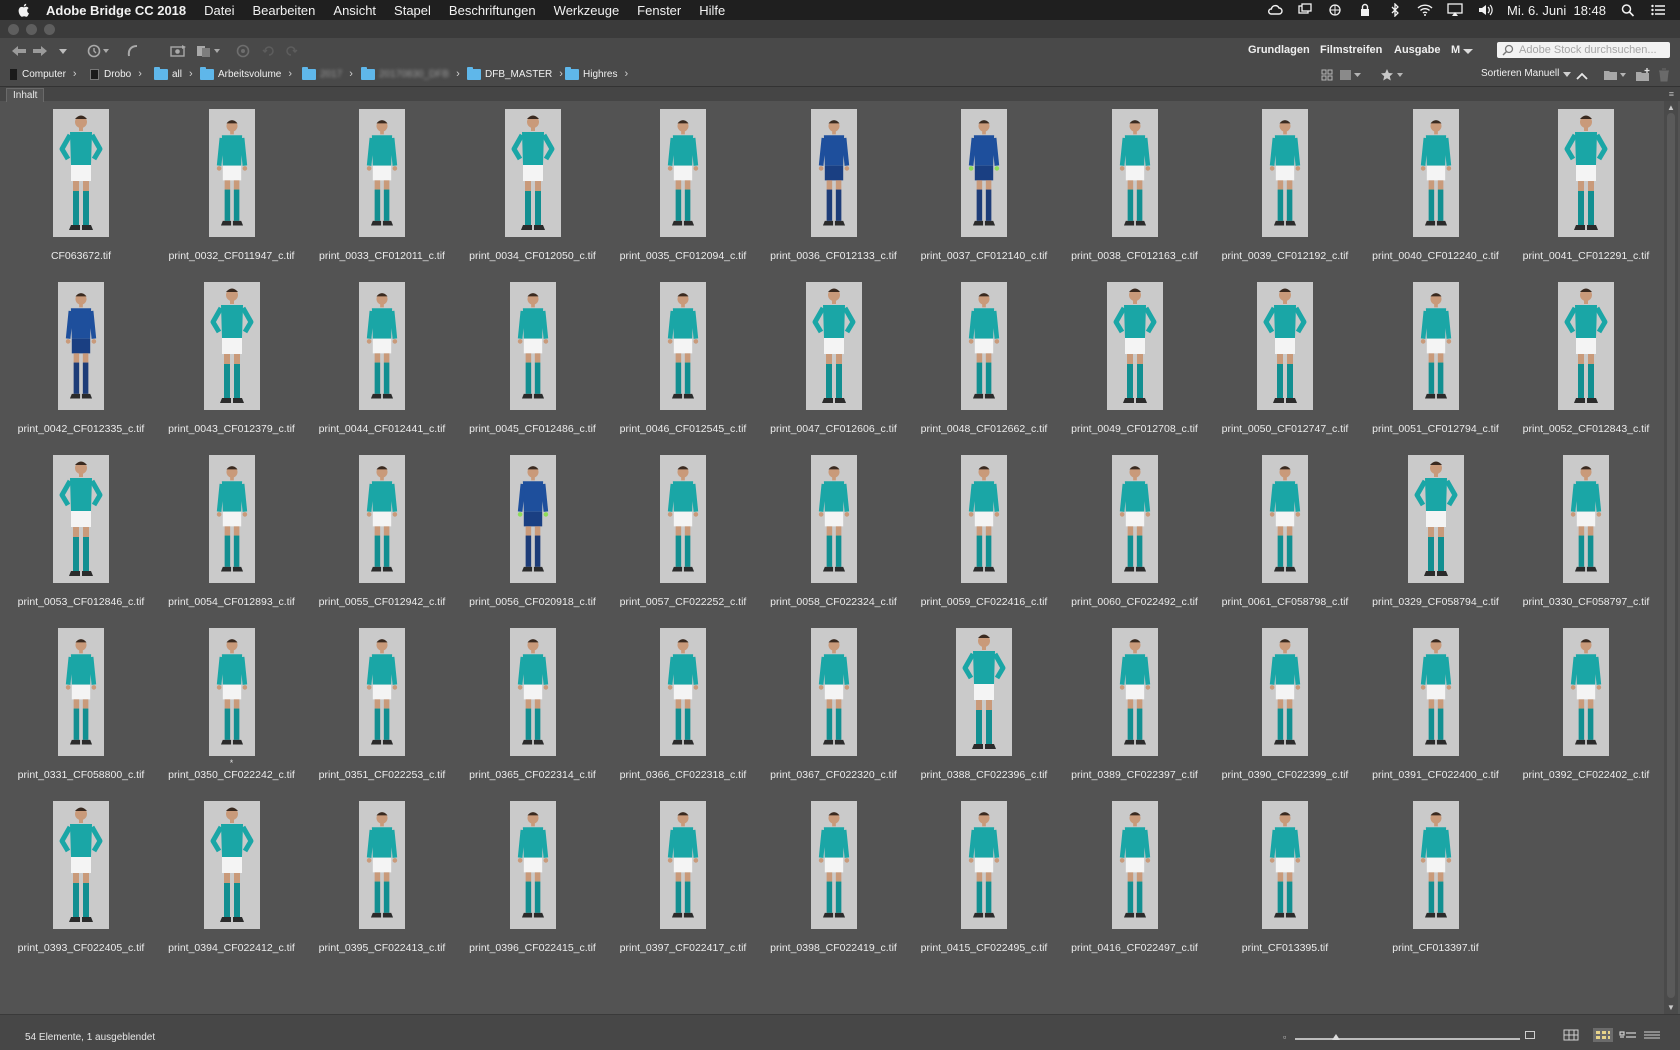 The image size is (1680, 1050). I want to click on thumbnail-item: CF063672.tif, so click(81, 193).